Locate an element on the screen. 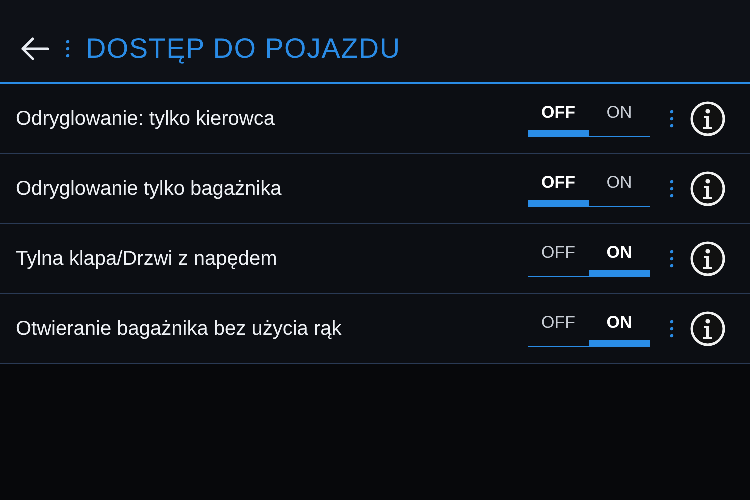  page-title: DOSTĘP DO POJAZDU is located at coordinates (243, 49).